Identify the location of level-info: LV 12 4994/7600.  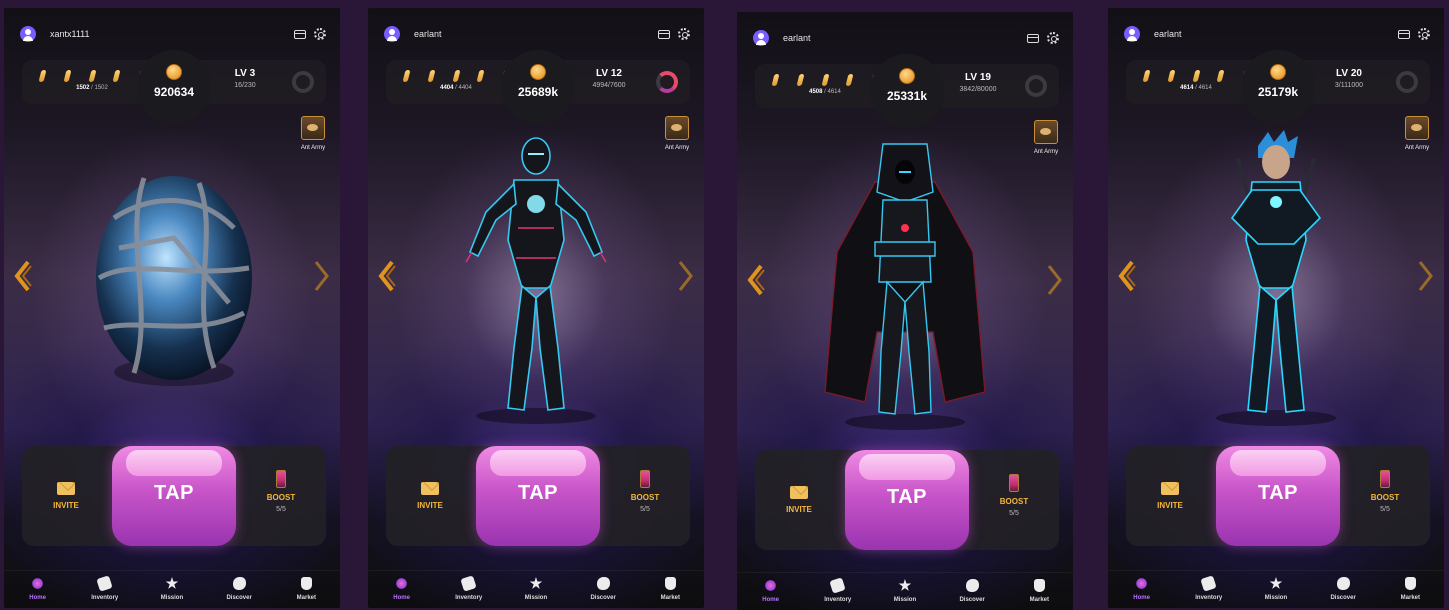
(609, 78).